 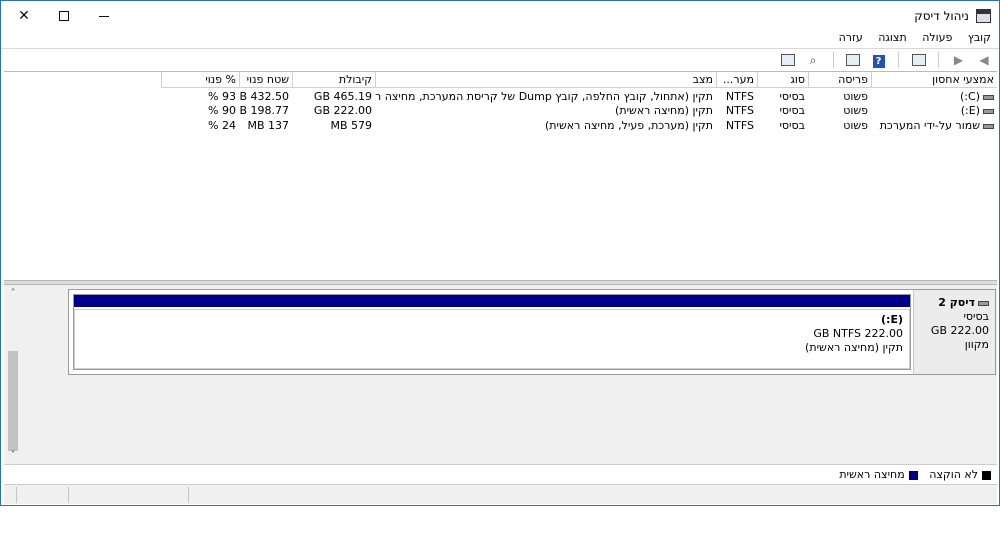 I want to click on vertical-scrollbar: ˄ ˅, so click(x=13, y=375).